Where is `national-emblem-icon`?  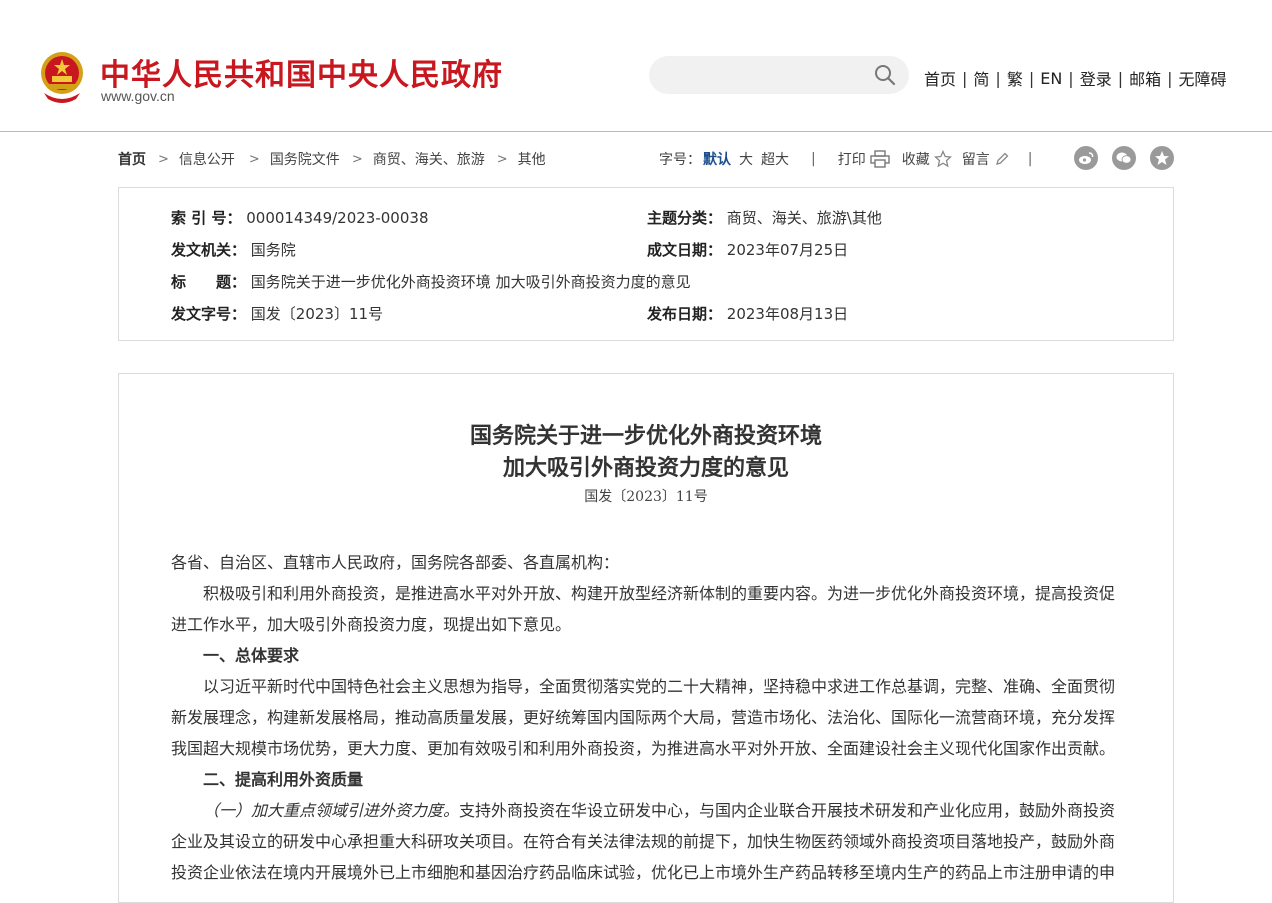
national-emblem-icon is located at coordinates (62, 77).